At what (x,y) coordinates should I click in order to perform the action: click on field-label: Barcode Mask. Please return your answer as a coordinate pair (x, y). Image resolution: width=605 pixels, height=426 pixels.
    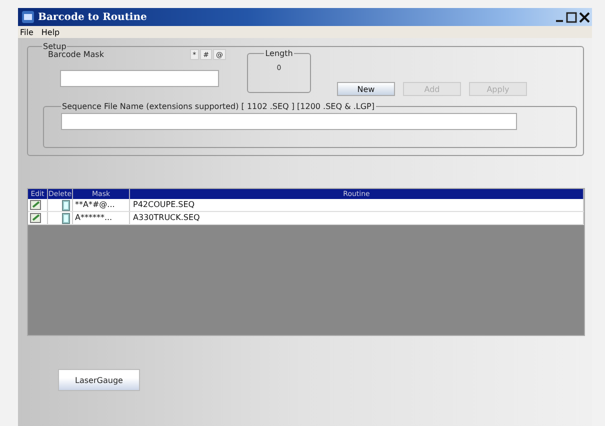
    Looking at the image, I should click on (76, 54).